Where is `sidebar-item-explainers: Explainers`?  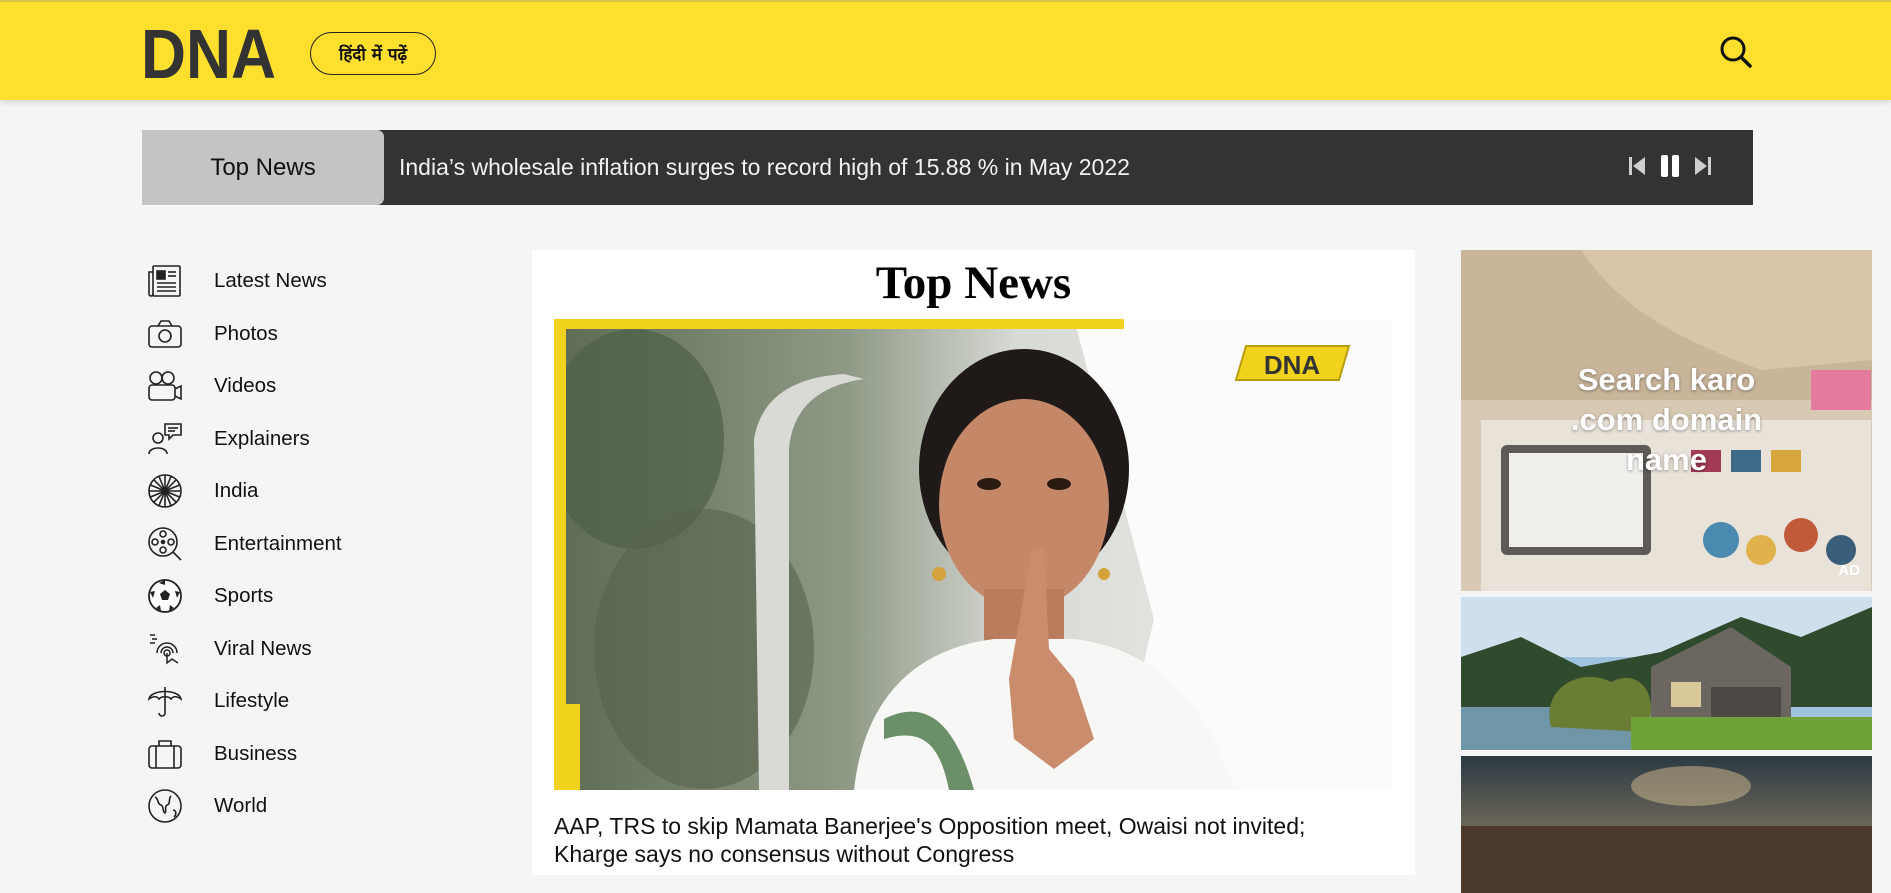 sidebar-item-explainers: Explainers is located at coordinates (286, 439).